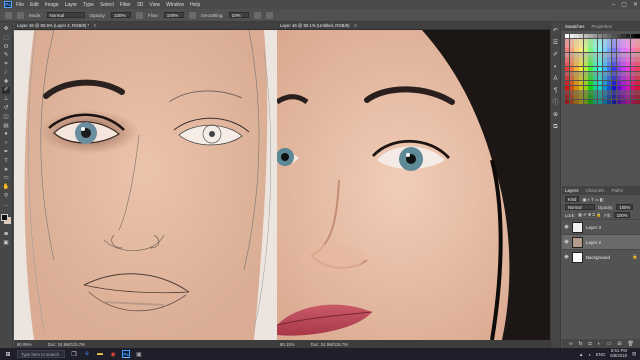 The width and height of the screenshot is (640, 360). What do you see at coordinates (88, 5) in the screenshot?
I see `menu-type: Type` at bounding box center [88, 5].